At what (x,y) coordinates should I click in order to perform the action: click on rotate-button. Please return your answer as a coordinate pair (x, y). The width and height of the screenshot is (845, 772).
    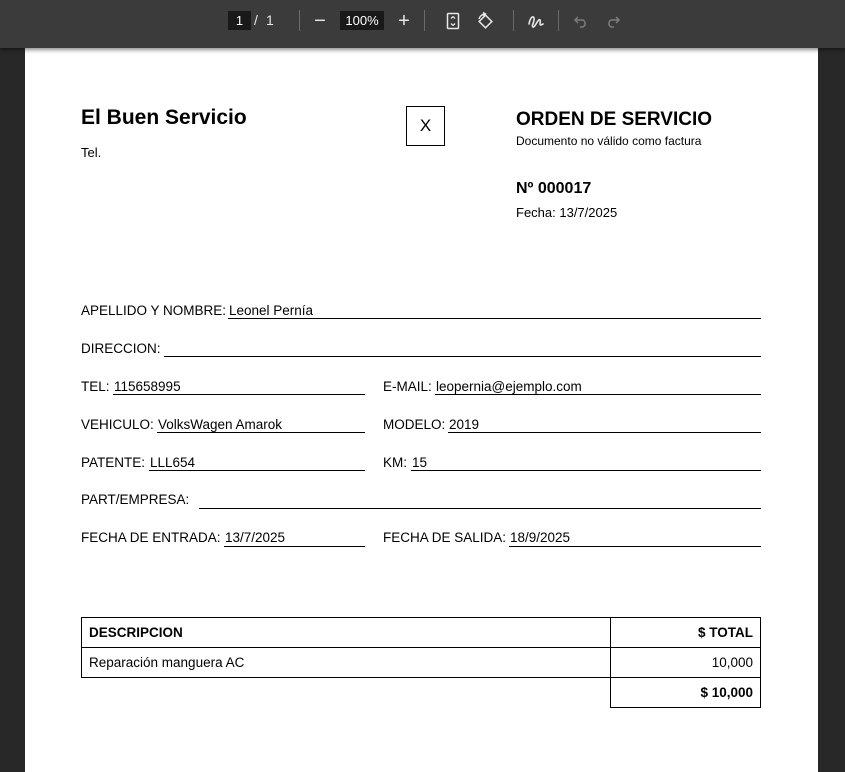
    Looking at the image, I should click on (485, 21).